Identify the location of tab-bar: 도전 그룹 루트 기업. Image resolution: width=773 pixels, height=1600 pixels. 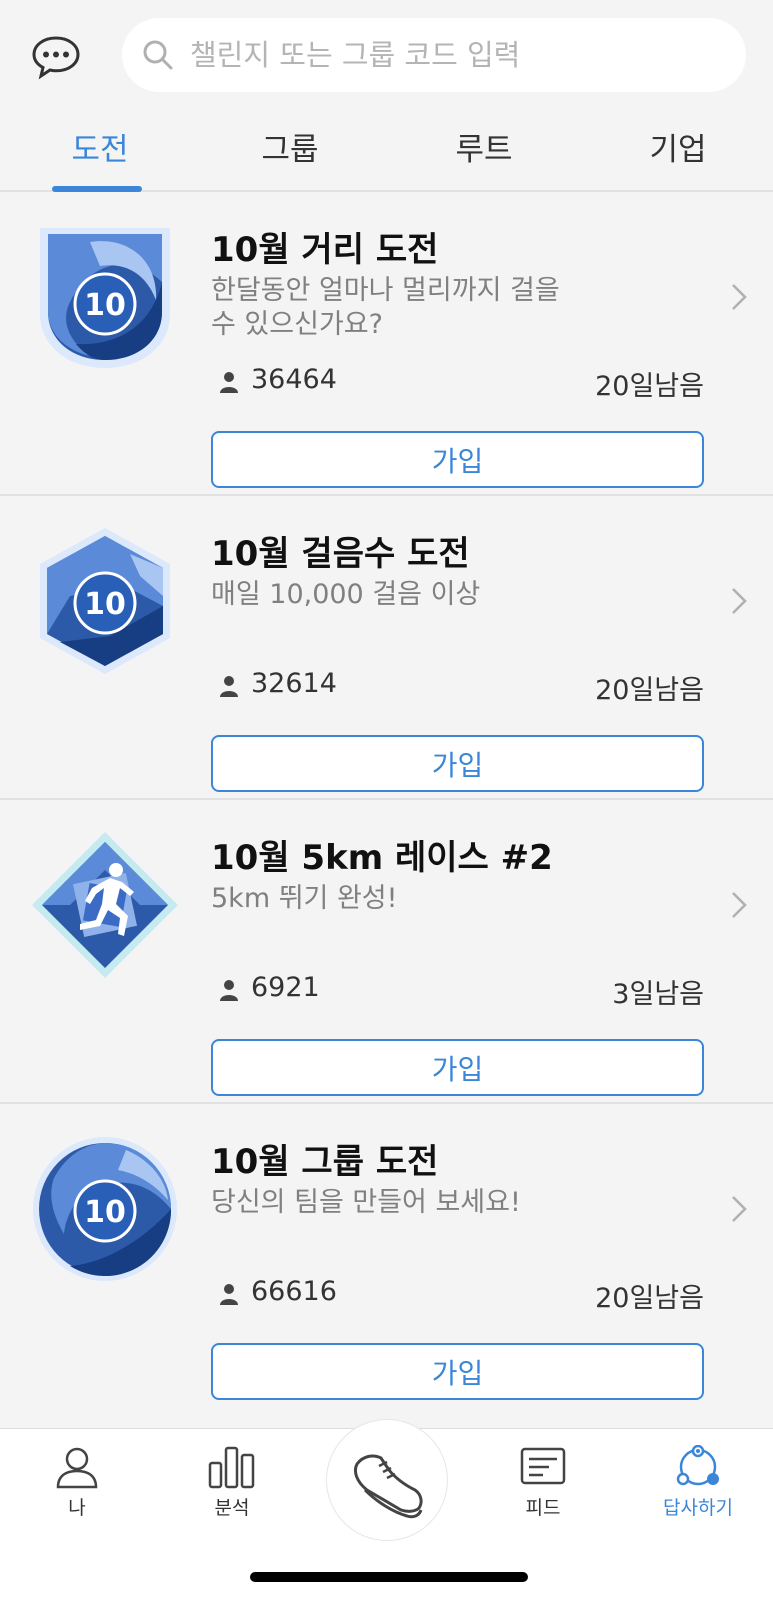
(386, 151).